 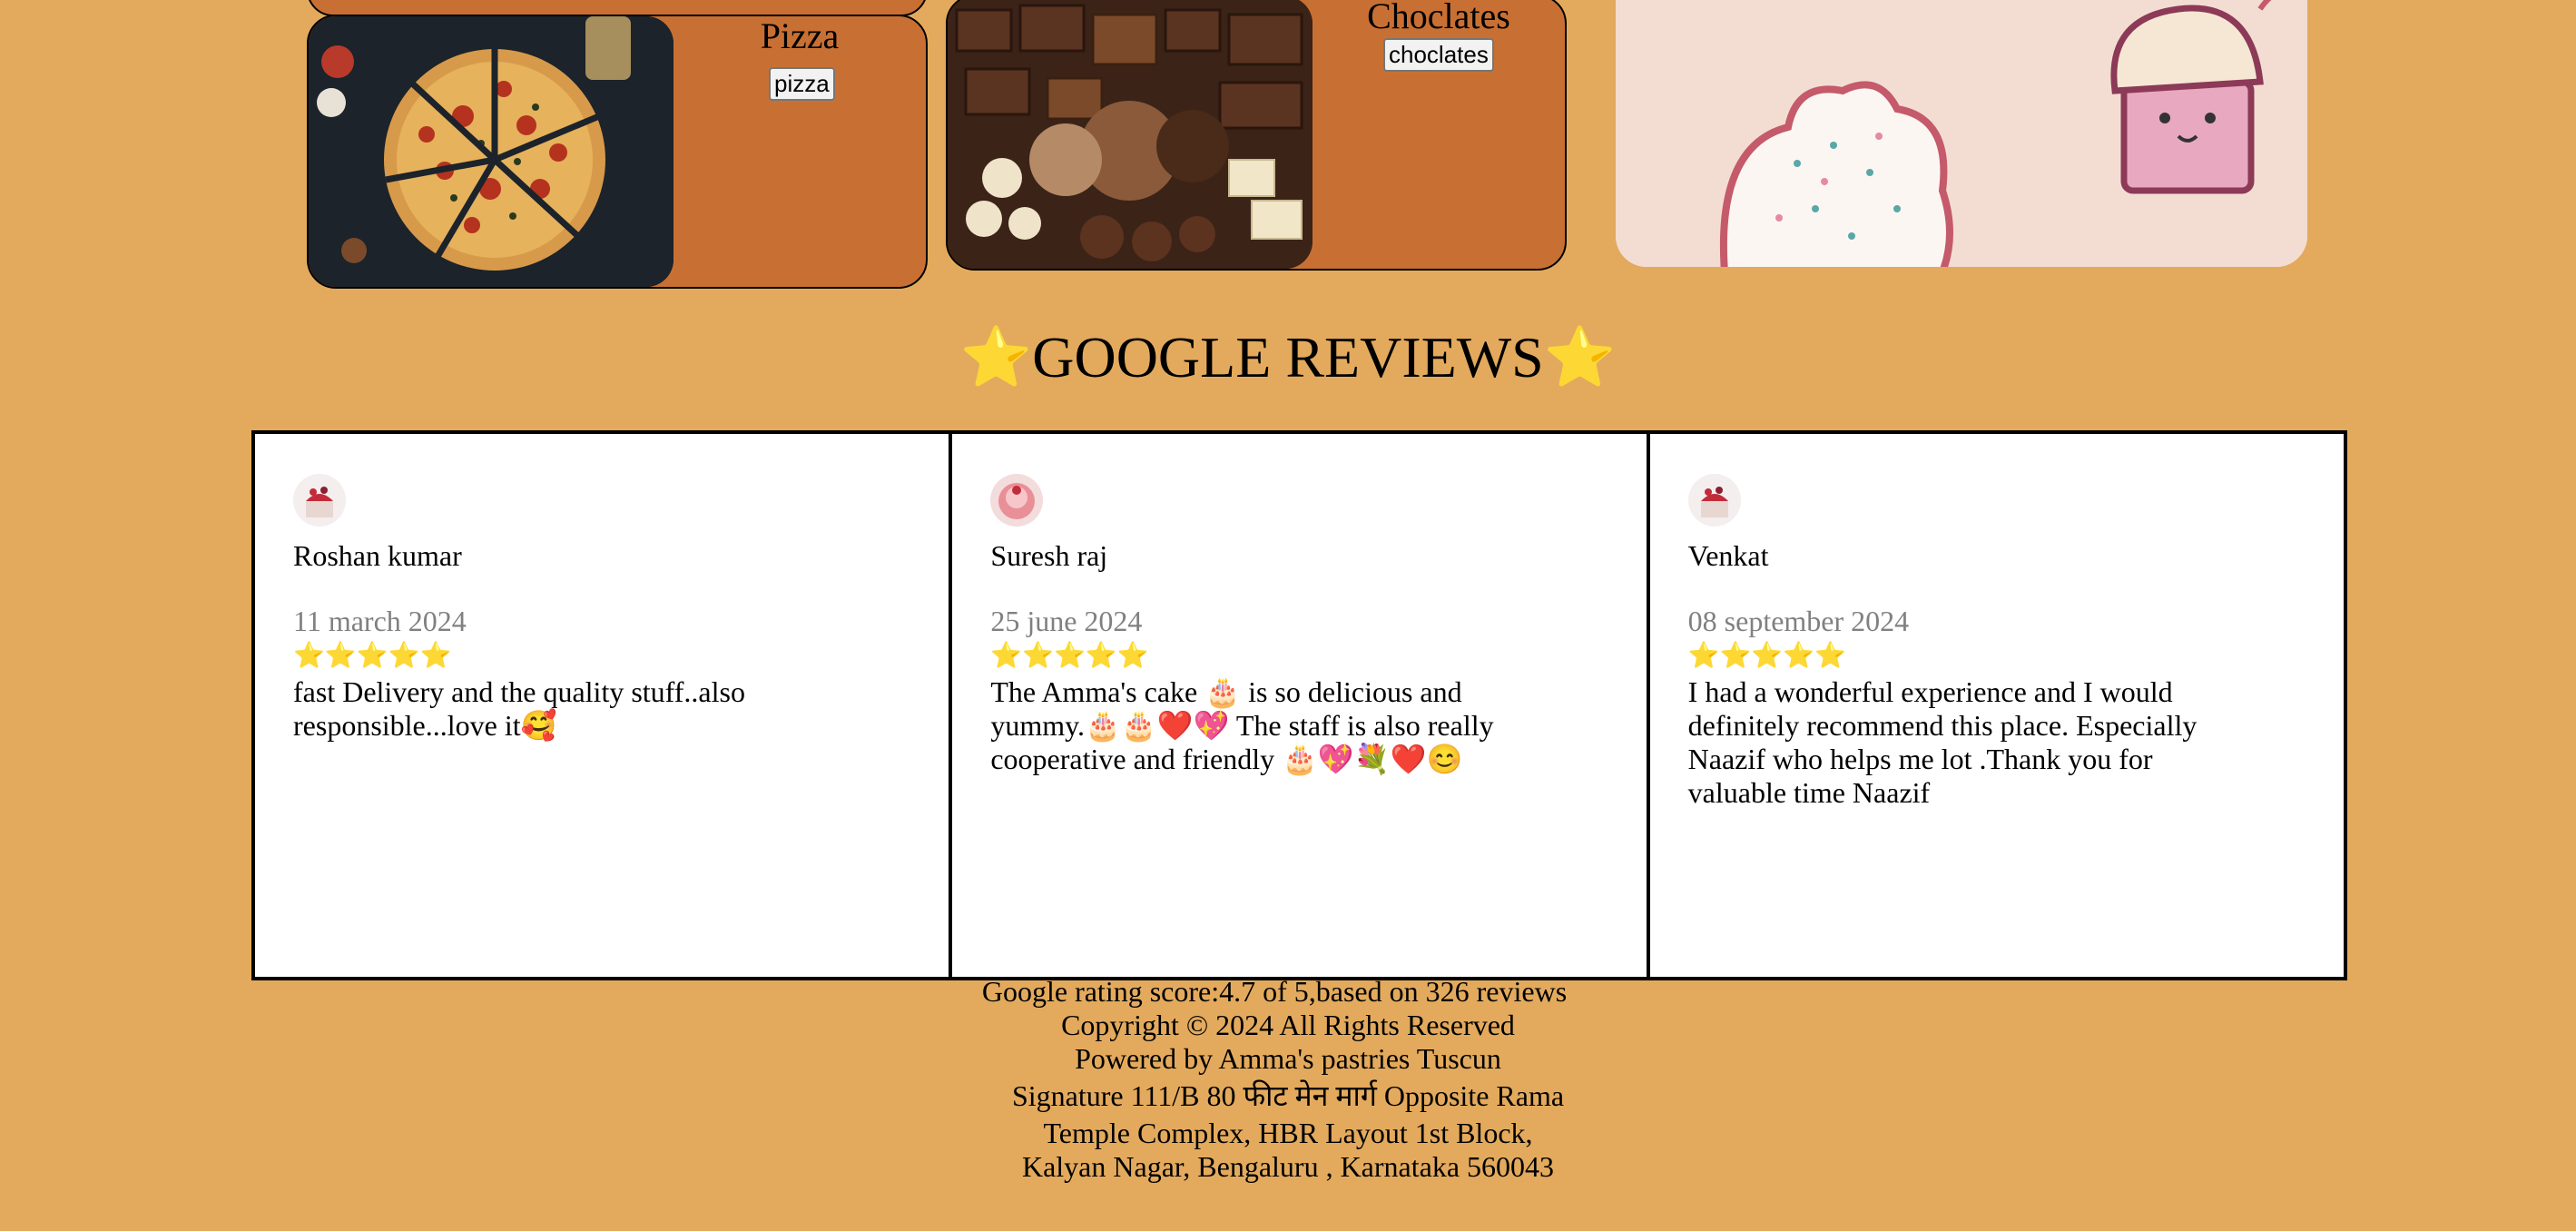 I want to click on chocolates-image, so click(x=1130, y=134).